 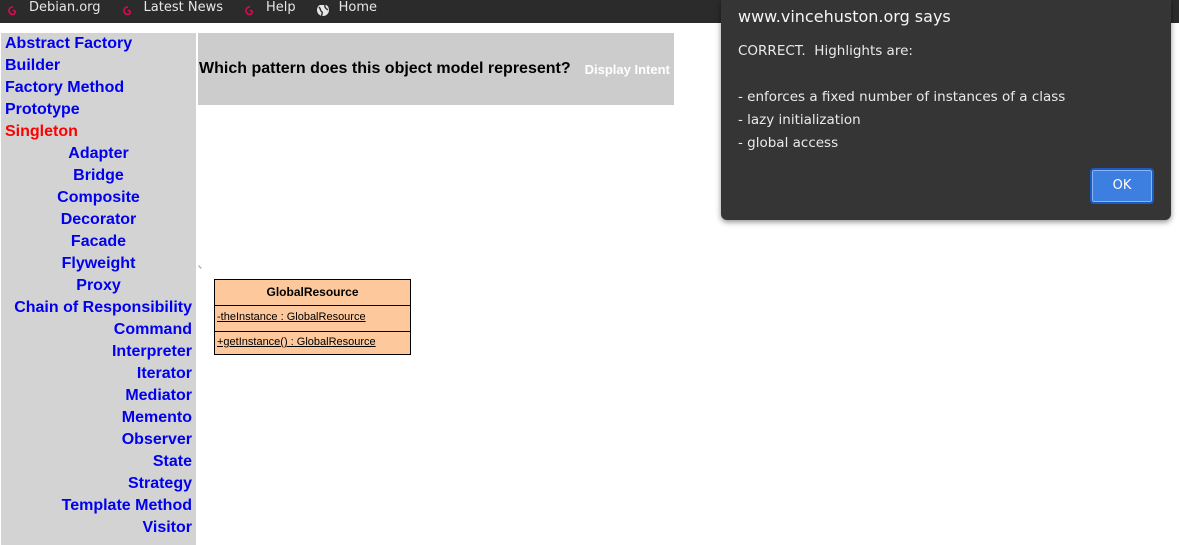 I want to click on nav-link-facade: Facade, so click(x=98, y=242).